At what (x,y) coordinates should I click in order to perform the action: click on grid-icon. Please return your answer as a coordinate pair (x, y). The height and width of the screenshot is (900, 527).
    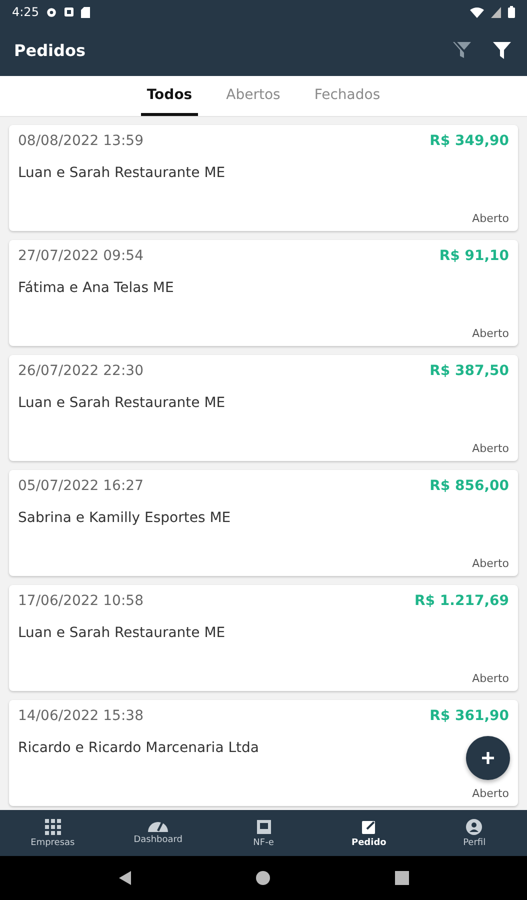
    Looking at the image, I should click on (52, 826).